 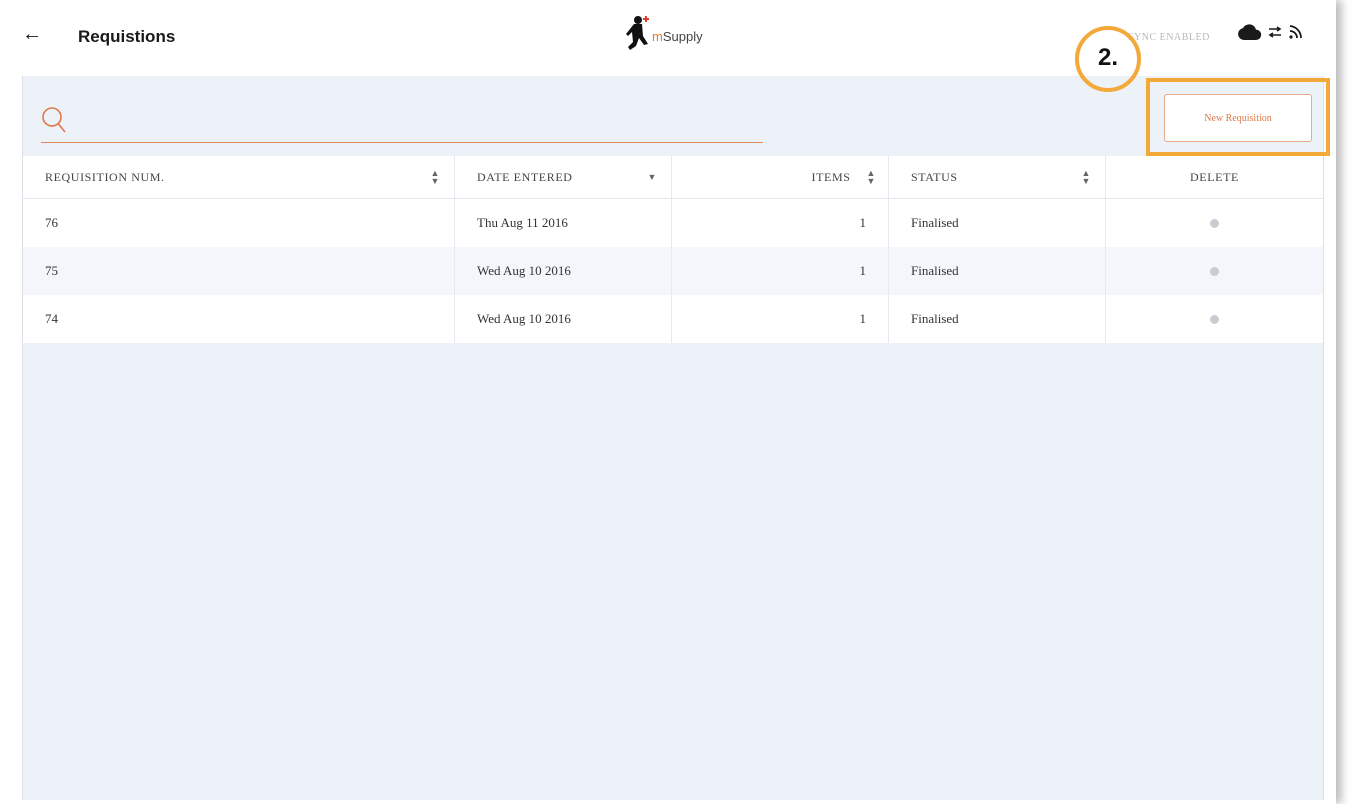 I want to click on annotation-highlight-box, so click(x=1238, y=117).